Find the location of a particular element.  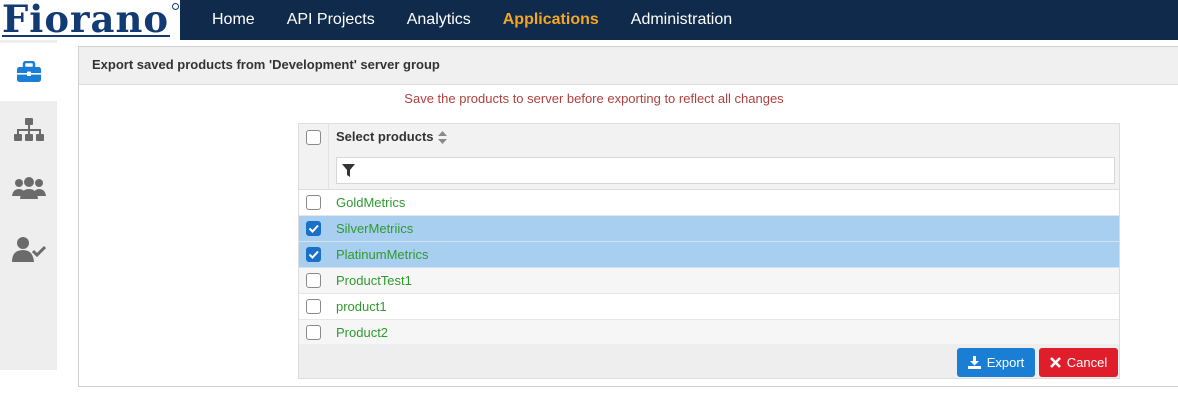

table-row: Product2 is located at coordinates (709, 333).